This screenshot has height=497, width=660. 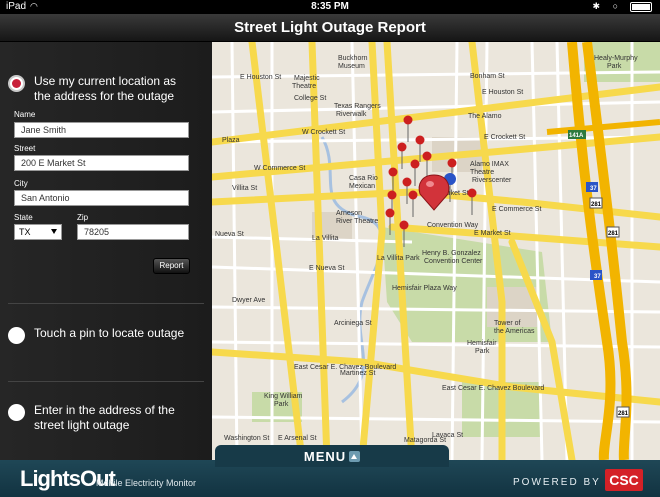 I want to click on map-label: Nueva St, so click(x=229, y=234).